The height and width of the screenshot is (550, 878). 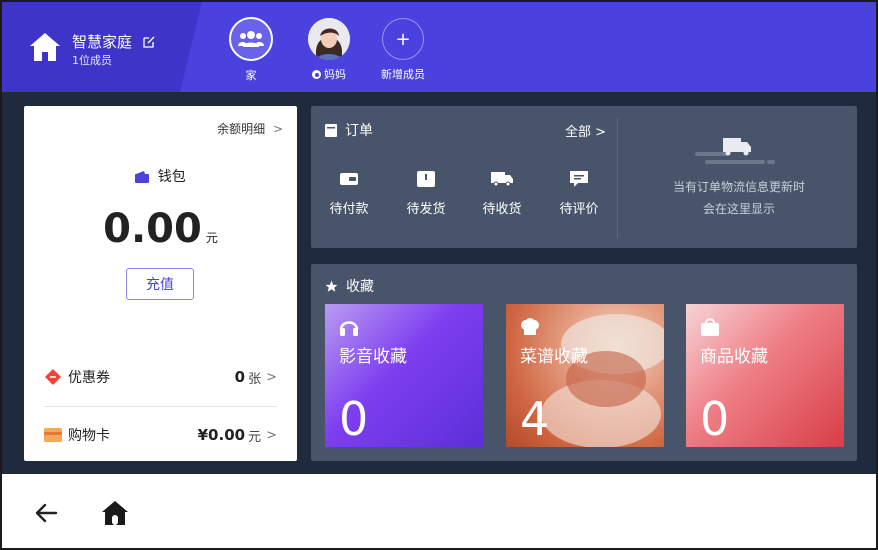 I want to click on logistics-hint: 会在这里显示, so click(x=738, y=209).